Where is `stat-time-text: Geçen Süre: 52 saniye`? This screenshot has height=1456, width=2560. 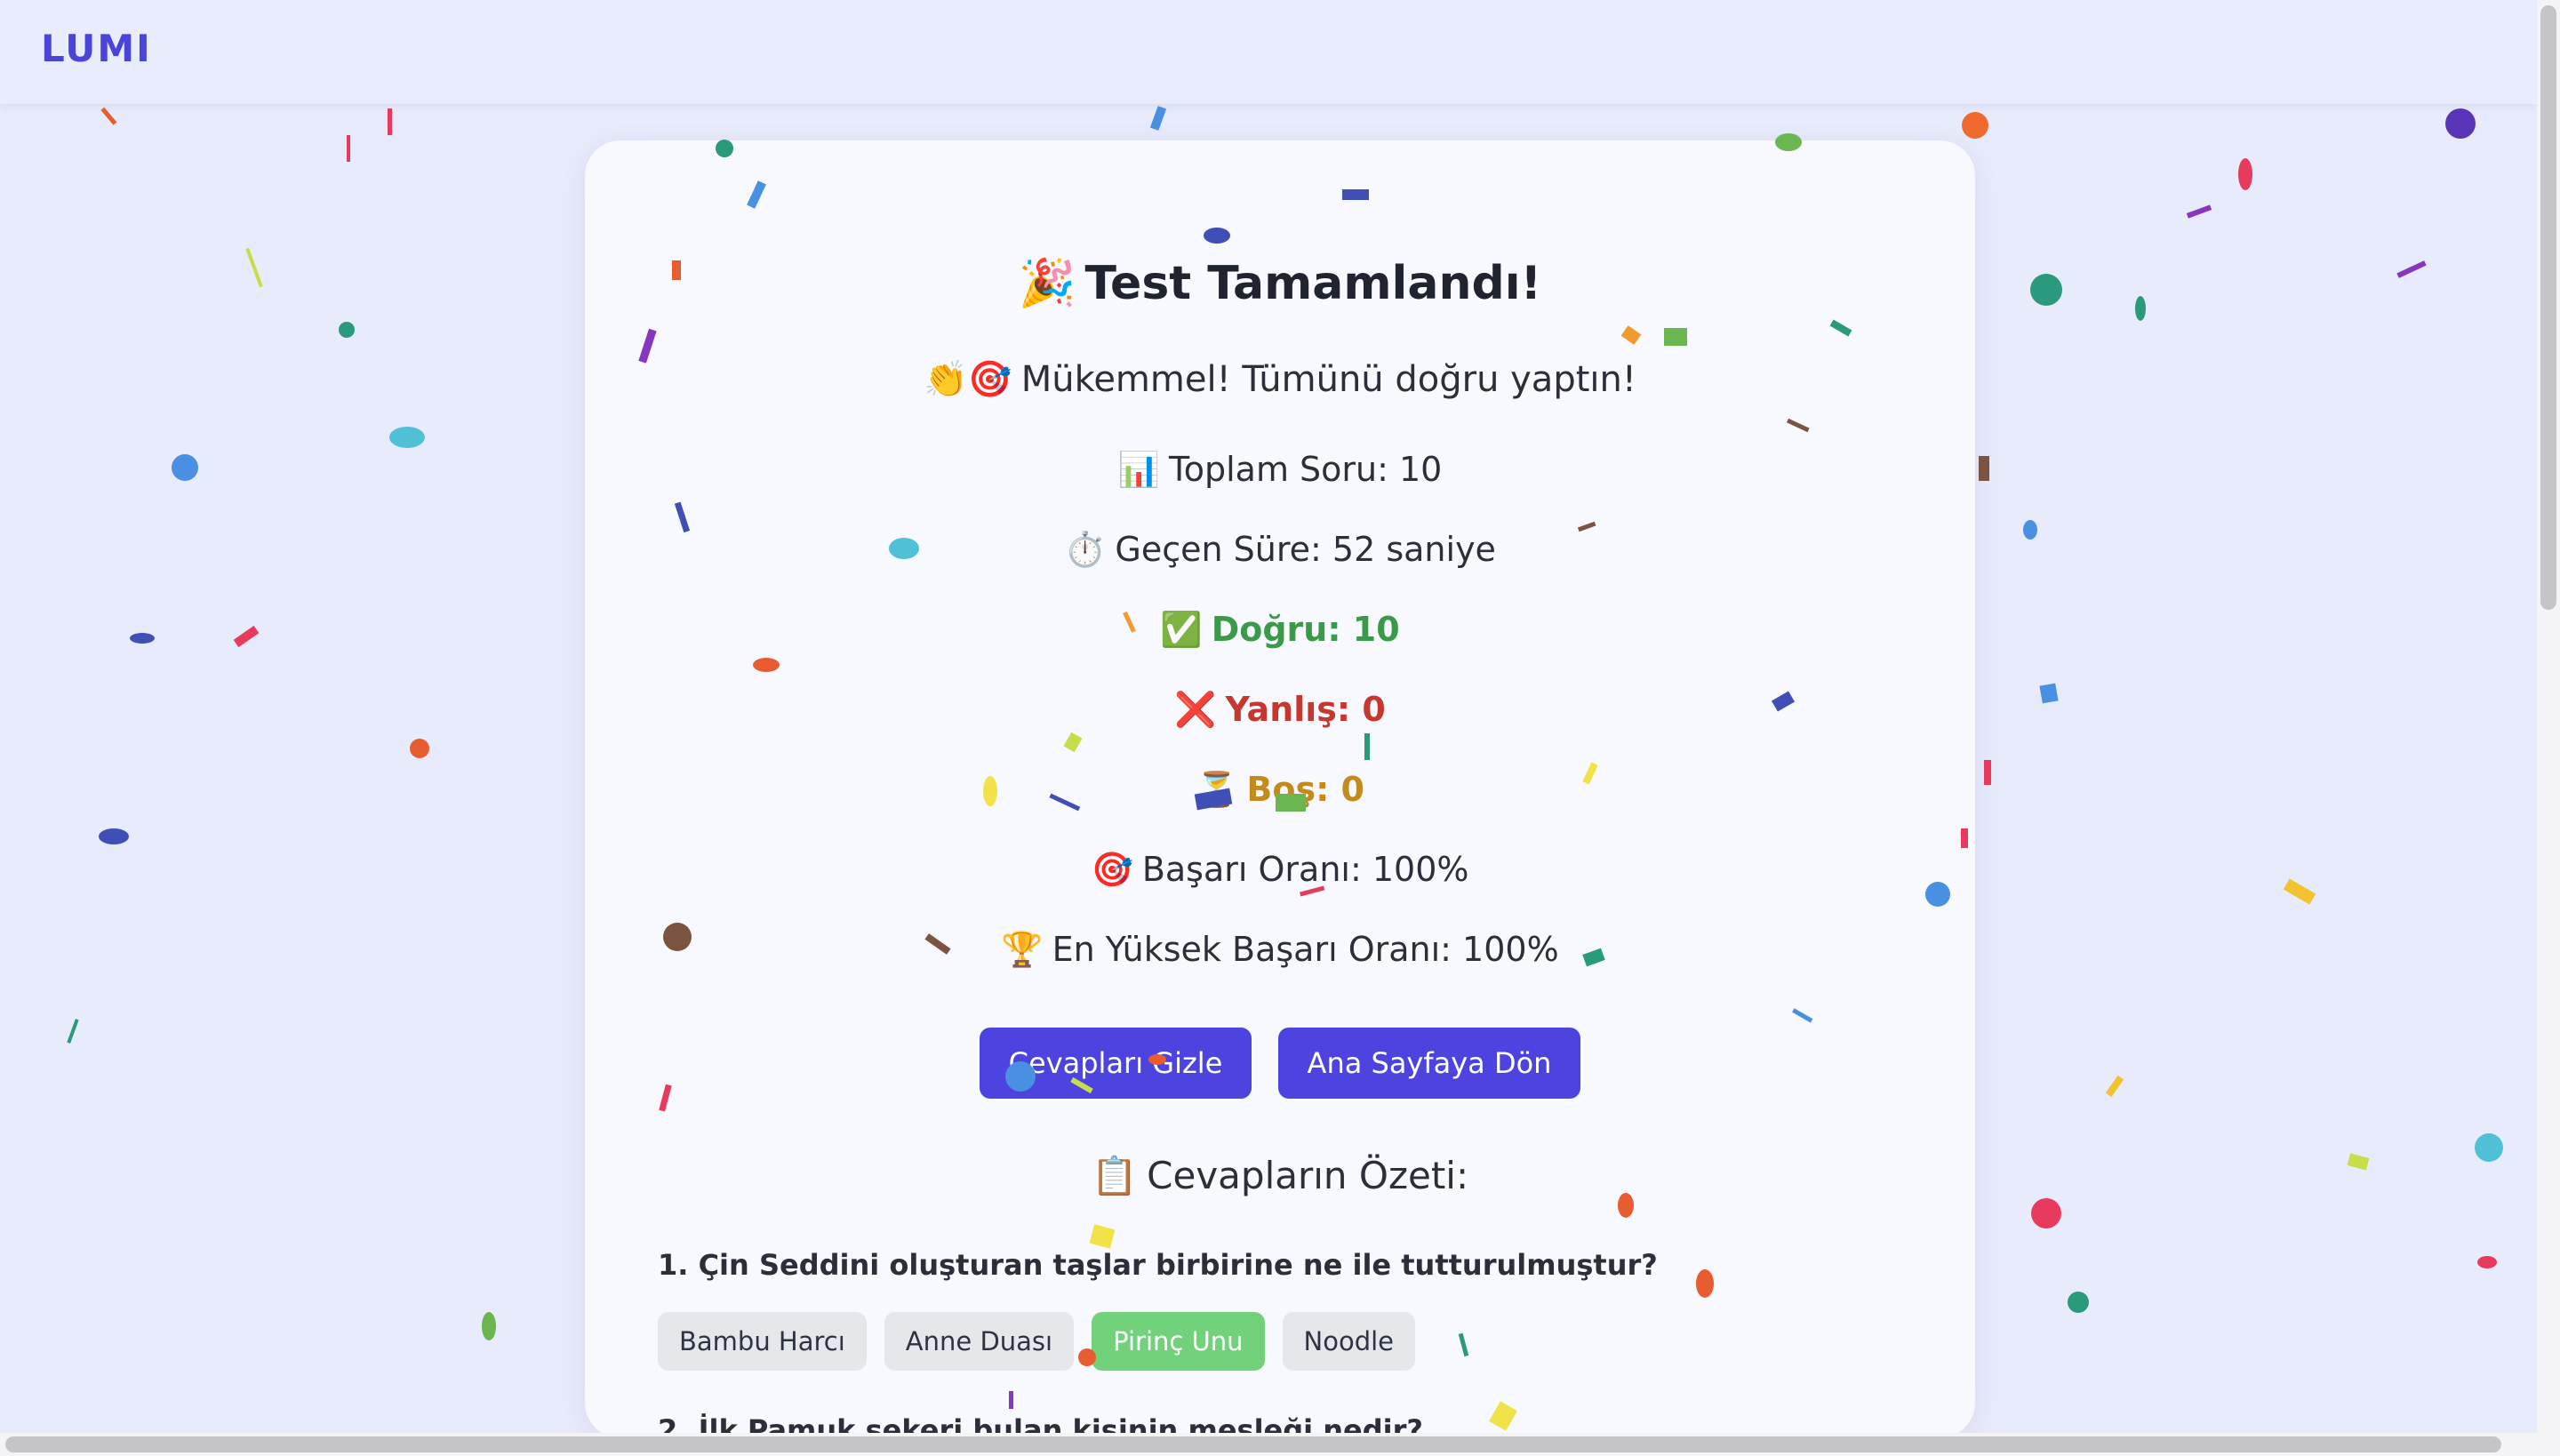
stat-time-text: Geçen Süre: 52 saniye is located at coordinates (1305, 549).